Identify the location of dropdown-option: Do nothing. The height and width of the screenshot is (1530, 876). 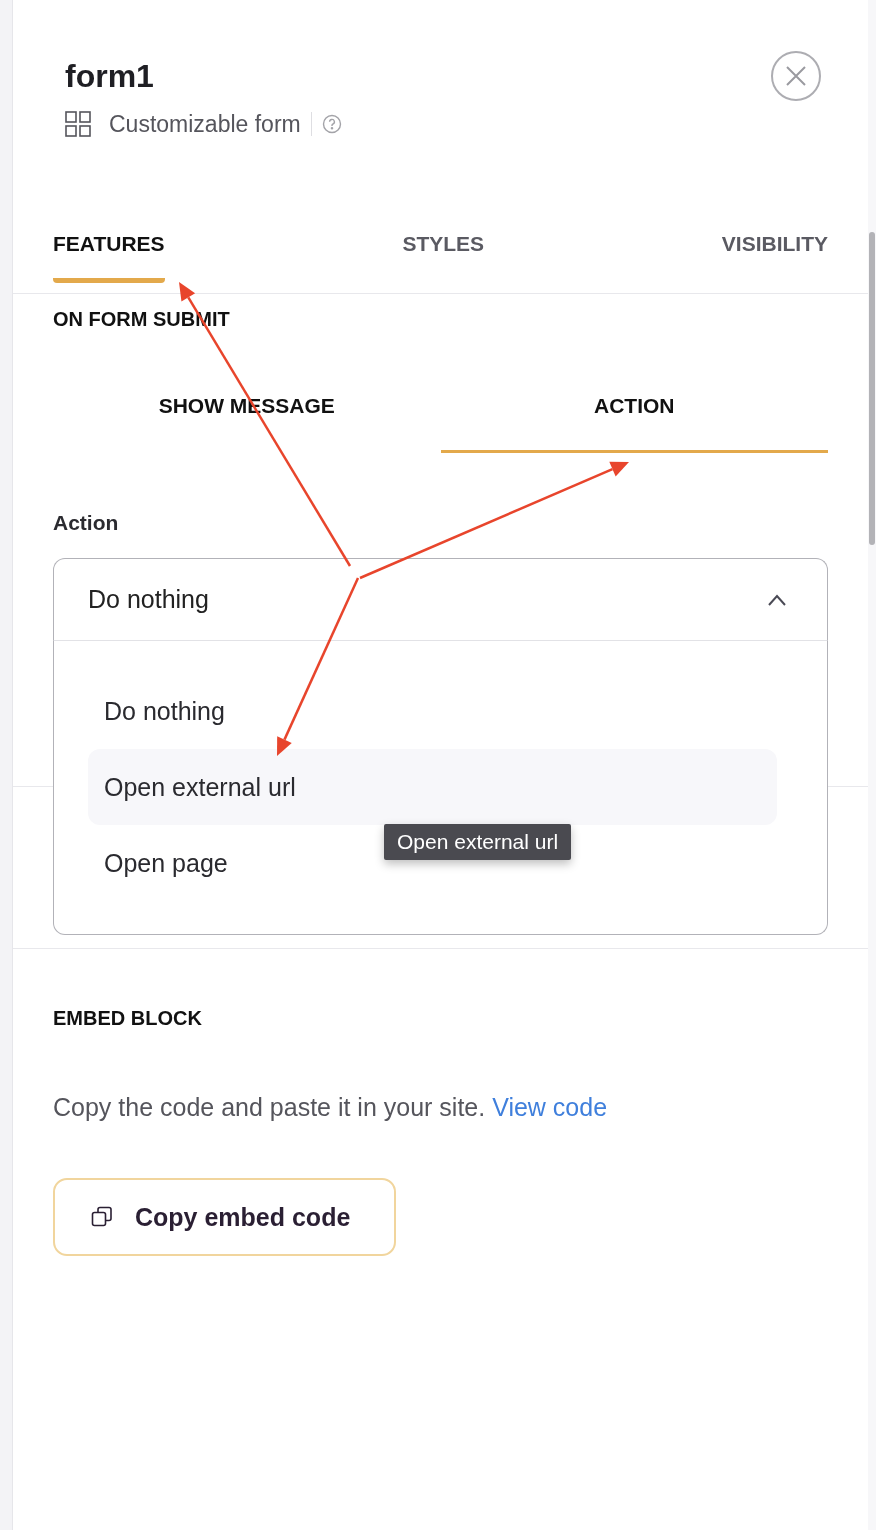
(164, 711).